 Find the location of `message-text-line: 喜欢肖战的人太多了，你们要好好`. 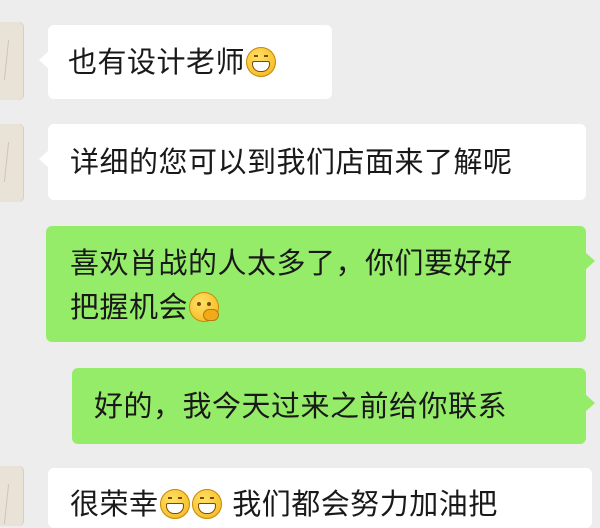

message-text-line: 喜欢肖战的人太多了，你们要好好 is located at coordinates (291, 263).